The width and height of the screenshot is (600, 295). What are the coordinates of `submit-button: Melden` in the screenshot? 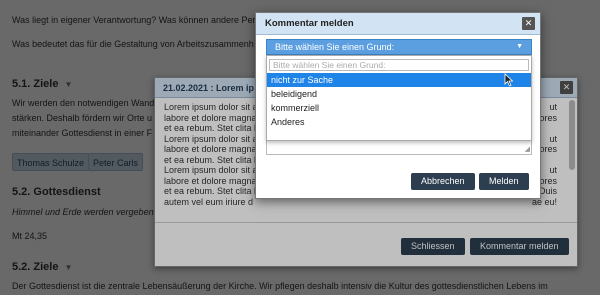 It's located at (504, 181).